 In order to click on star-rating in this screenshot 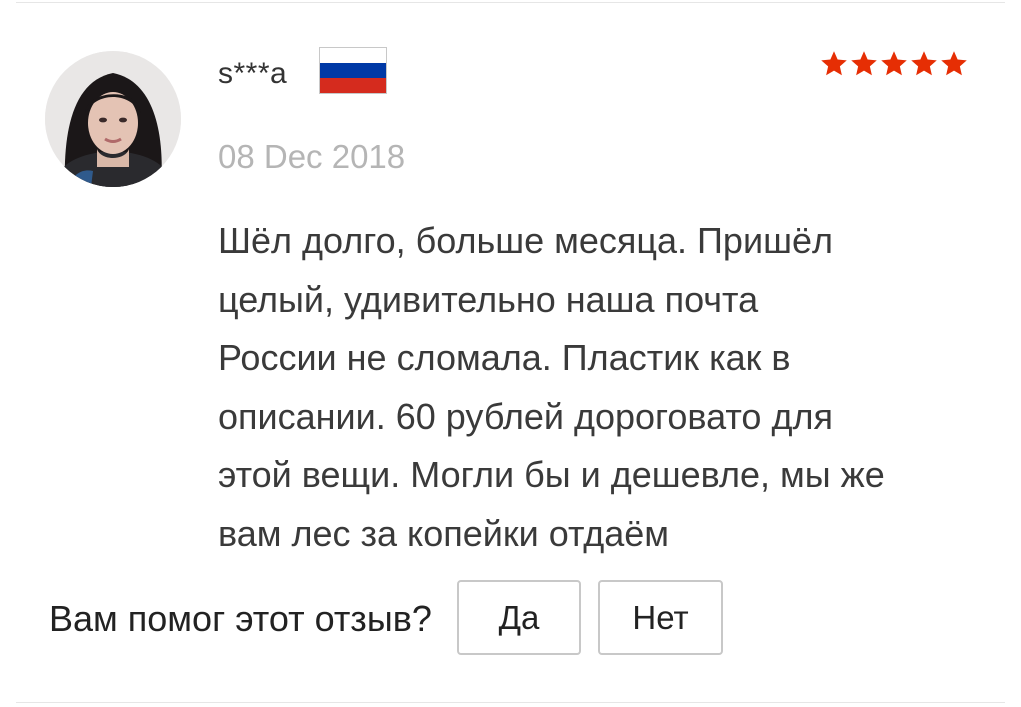, I will do `click(894, 65)`.